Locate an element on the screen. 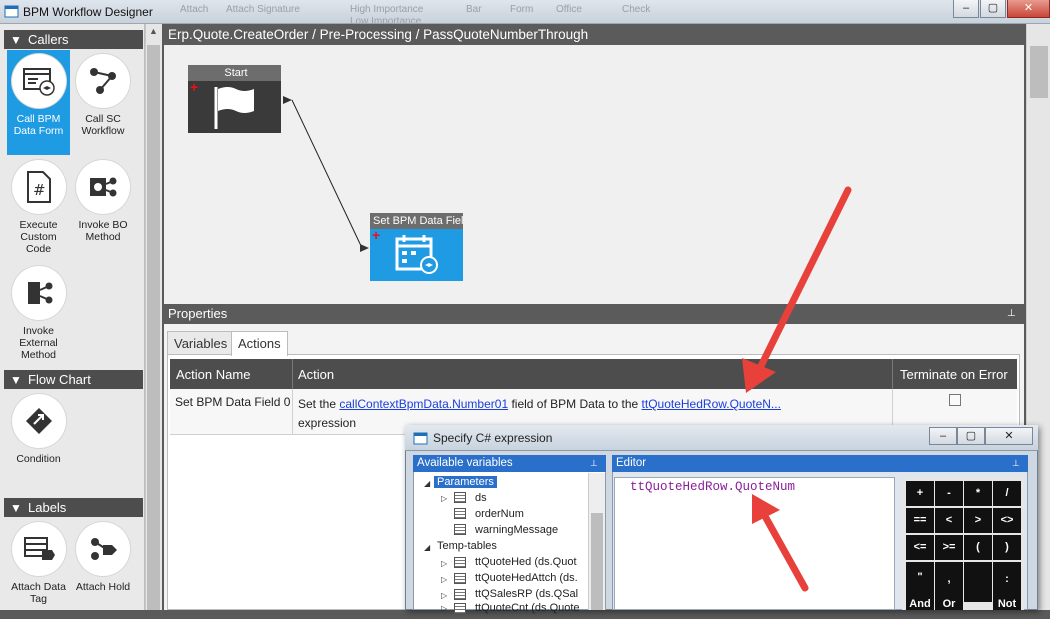 This screenshot has width=1050, height=619. tab-actions: Actions is located at coordinates (259, 343).